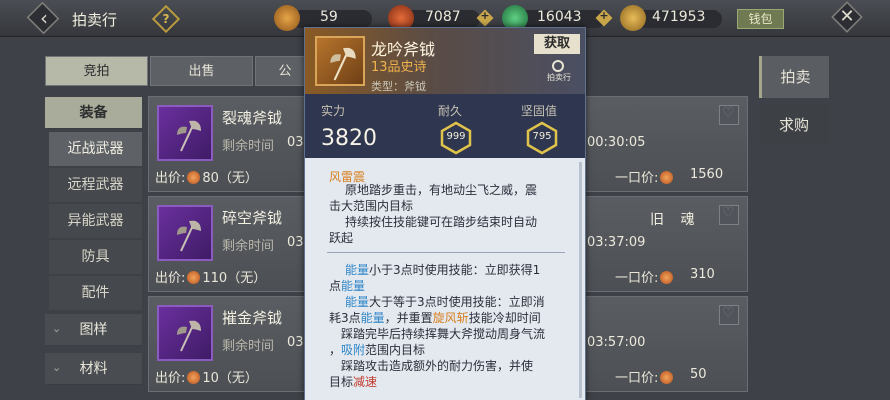 The width and height of the screenshot is (890, 400). I want to click on wallet-button: 钱包, so click(760, 19).